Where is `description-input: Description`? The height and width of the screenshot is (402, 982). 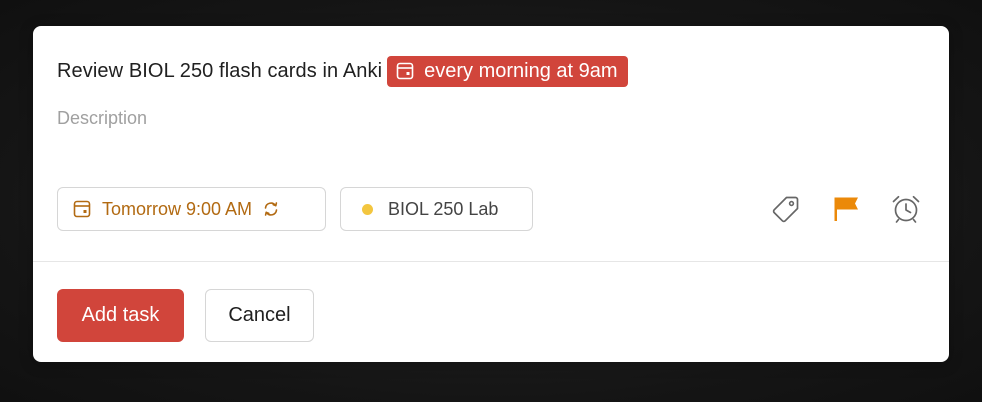
description-input: Description is located at coordinates (102, 118).